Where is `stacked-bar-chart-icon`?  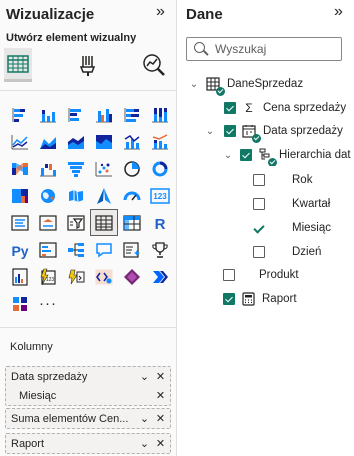 stacked-bar-chart-icon is located at coordinates (20, 114).